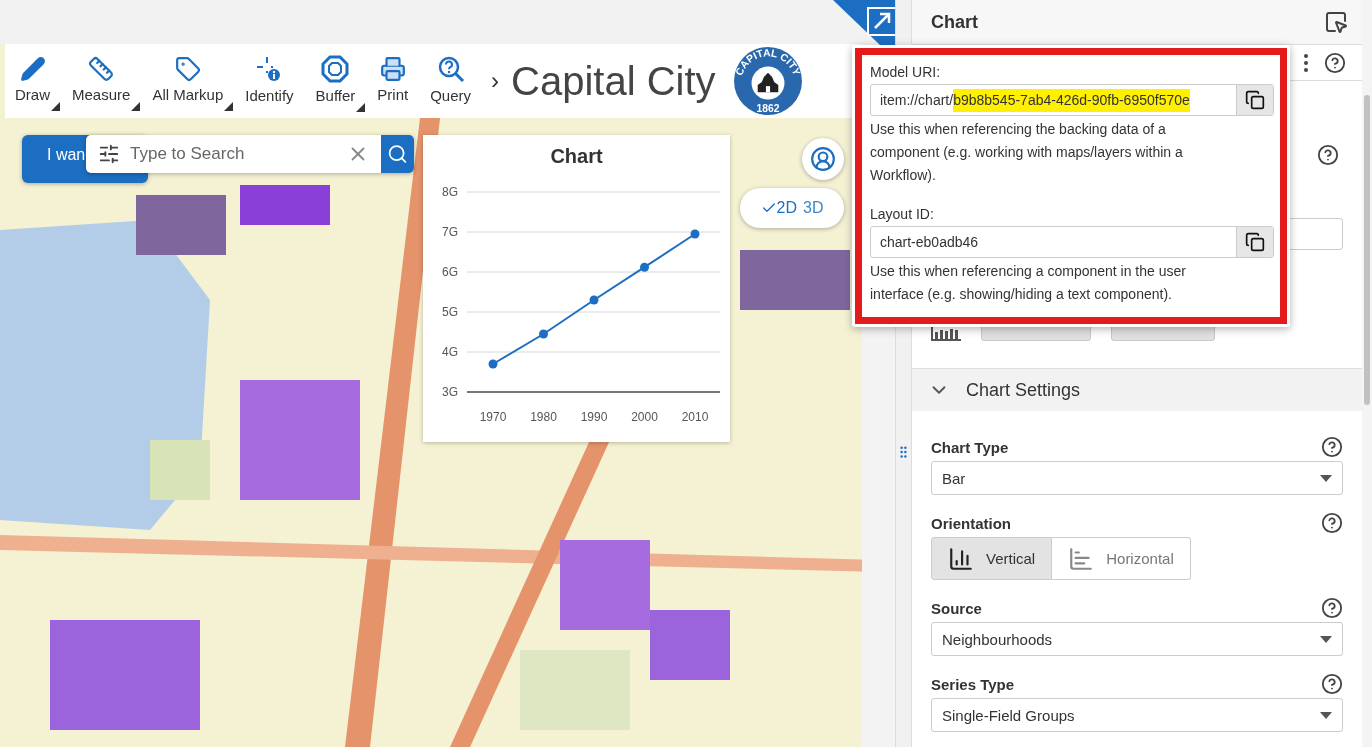 This screenshot has height=747, width=1372. Describe the element at coordinates (613, 81) in the screenshot. I see `app-title: Capital City` at that location.